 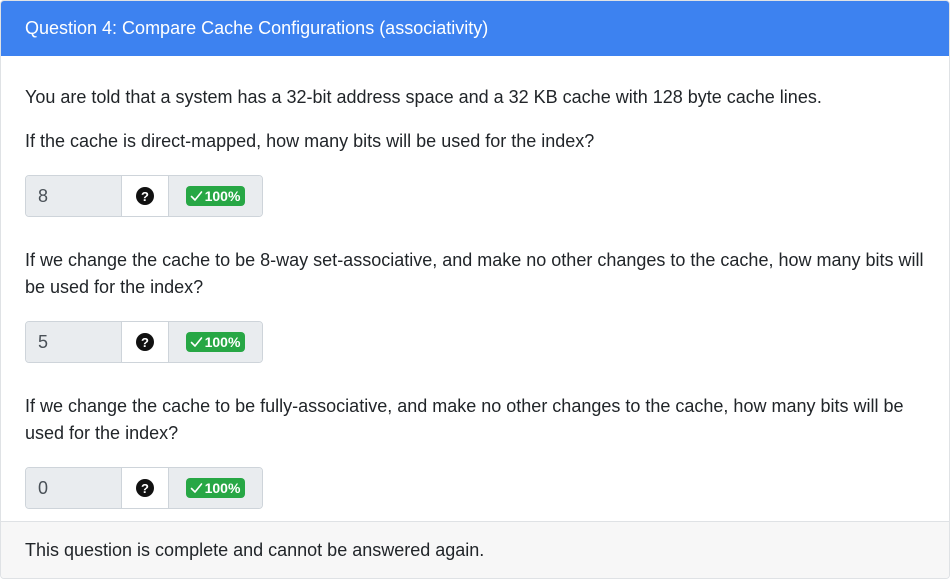 I want to click on score-value-2: 100%, so click(x=222, y=342).